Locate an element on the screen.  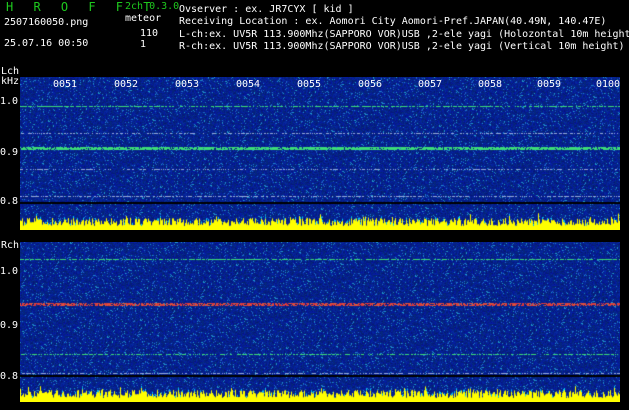
rch-tick-1.0: 1.0 is located at coordinates (9, 271).